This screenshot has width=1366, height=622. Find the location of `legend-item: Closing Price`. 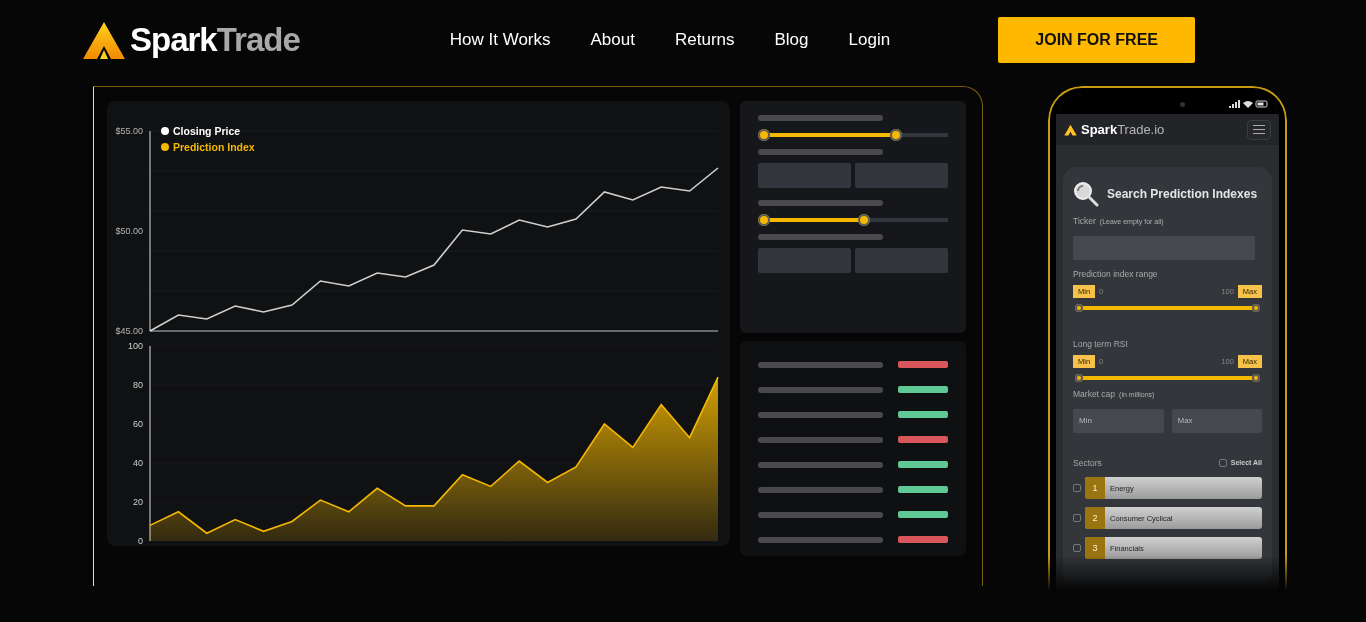

legend-item: Closing Price is located at coordinates (201, 131).